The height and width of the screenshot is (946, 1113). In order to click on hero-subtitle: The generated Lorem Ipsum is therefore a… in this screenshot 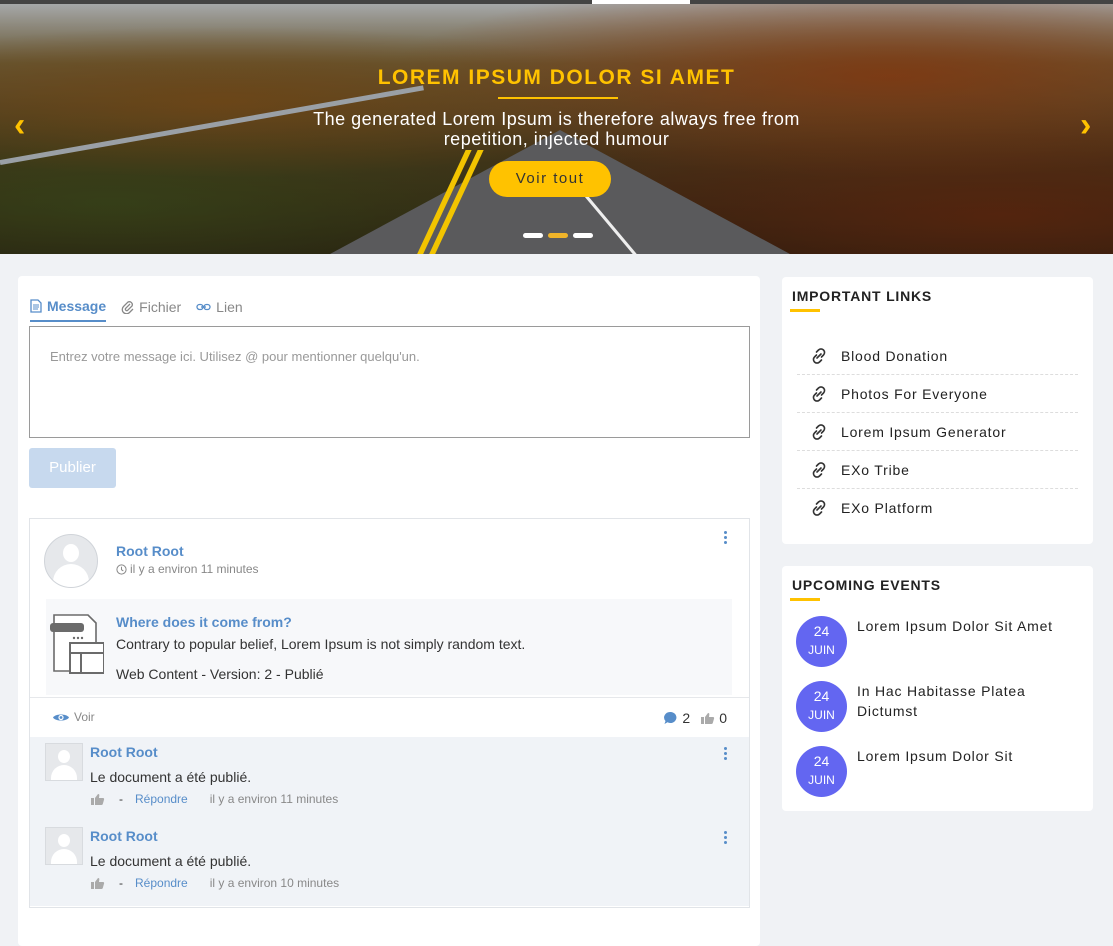, I will do `click(556, 129)`.